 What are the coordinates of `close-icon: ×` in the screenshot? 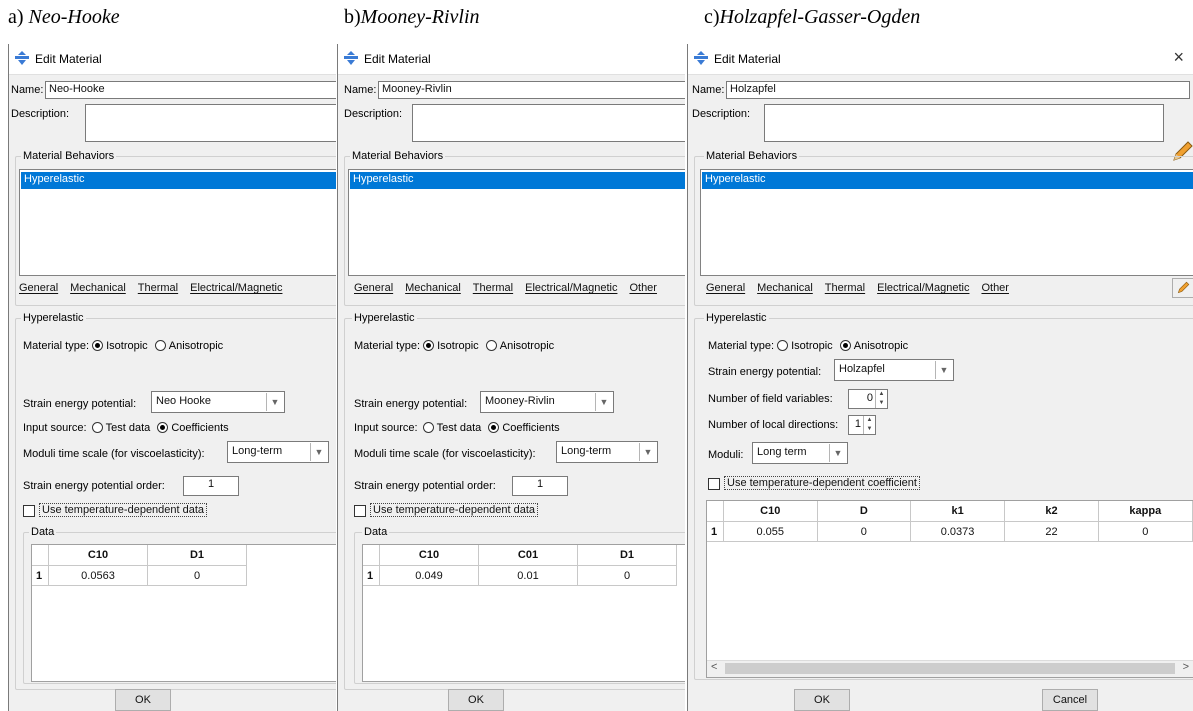 It's located at (1178, 57).